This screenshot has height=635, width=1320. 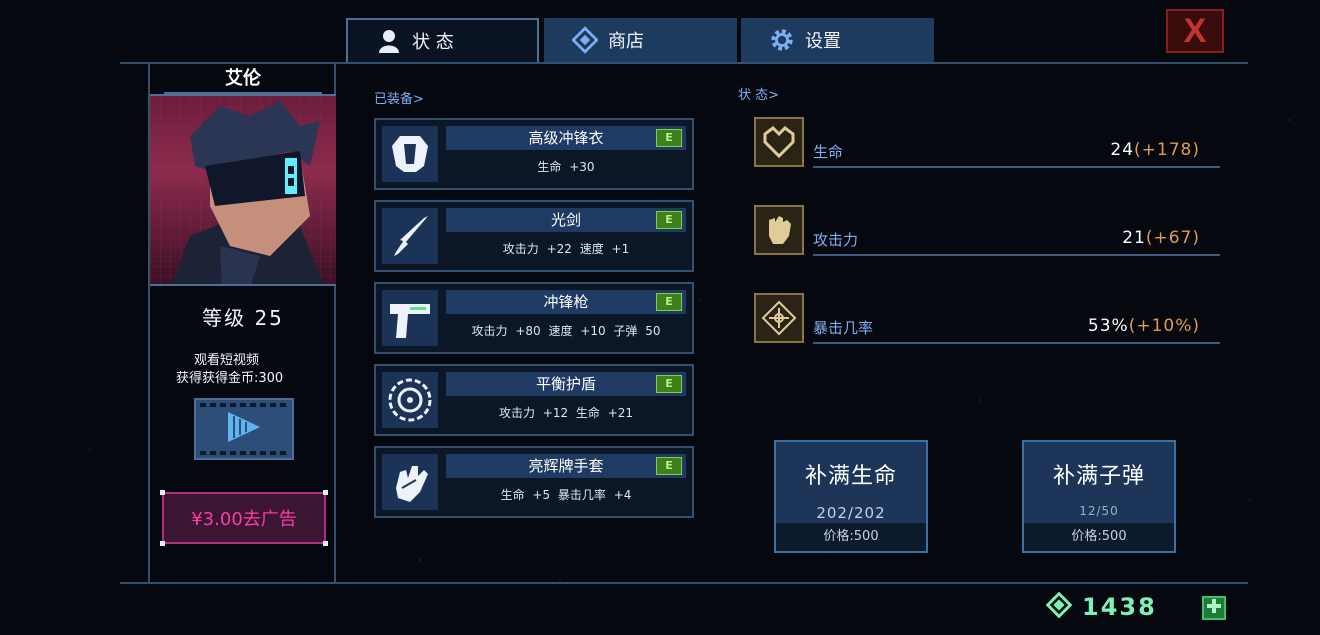 I want to click on tab-shop-label: 商店, so click(x=626, y=41).